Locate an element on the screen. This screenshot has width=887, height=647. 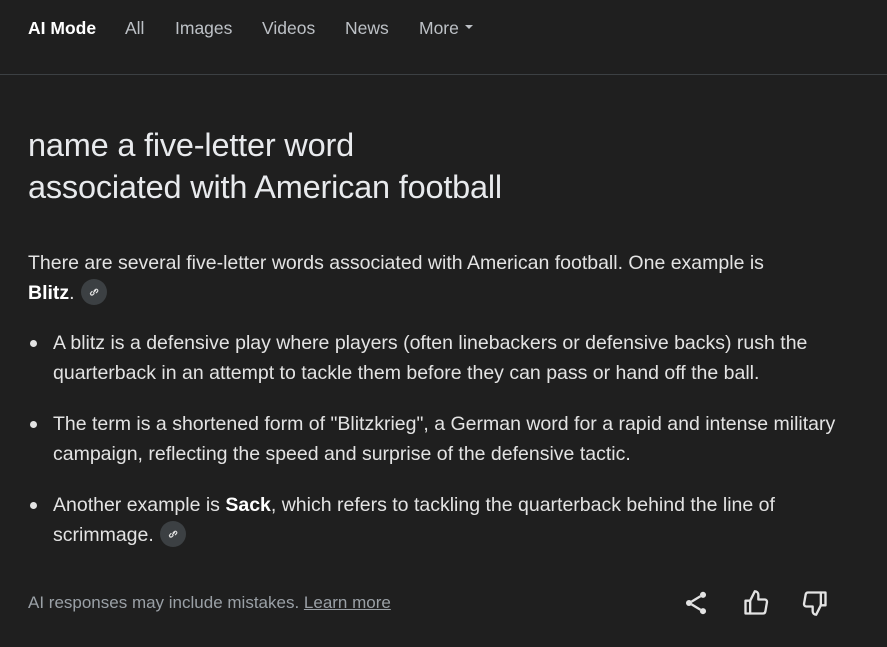
share-icon is located at coordinates (696, 603).